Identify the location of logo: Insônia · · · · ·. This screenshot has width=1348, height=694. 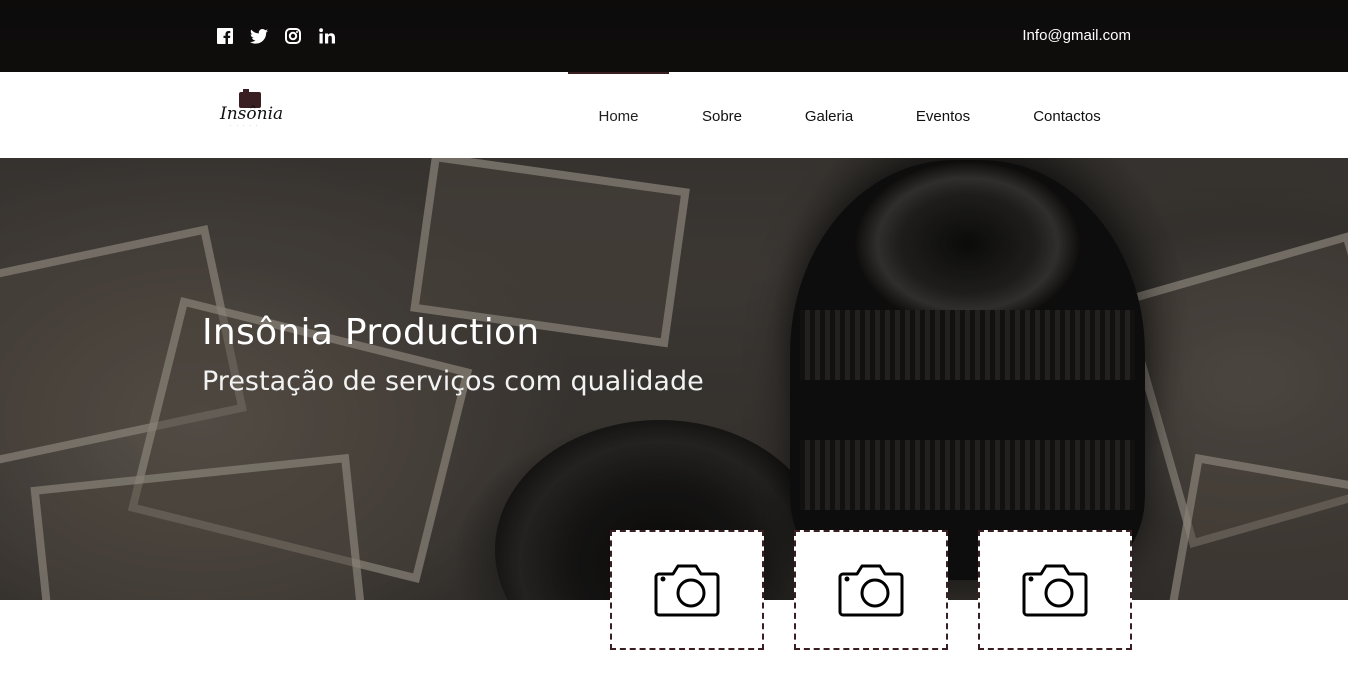
(253, 109).